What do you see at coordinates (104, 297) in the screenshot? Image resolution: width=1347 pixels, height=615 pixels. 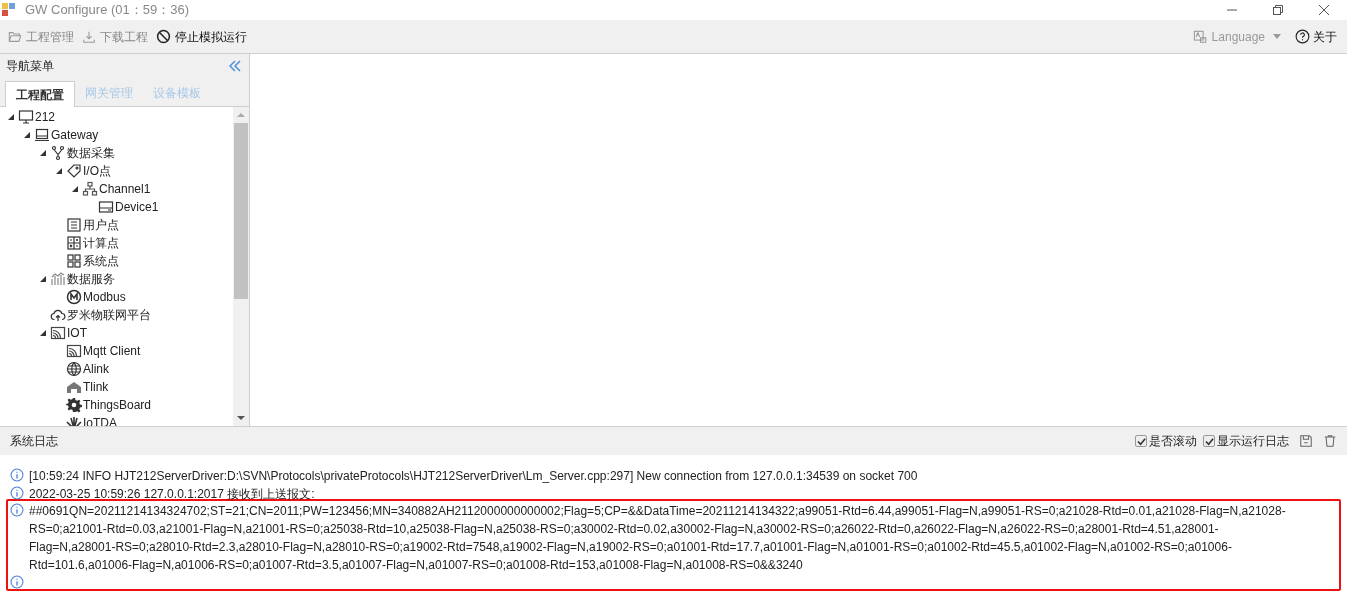 I see `tree-item: Modbus` at bounding box center [104, 297].